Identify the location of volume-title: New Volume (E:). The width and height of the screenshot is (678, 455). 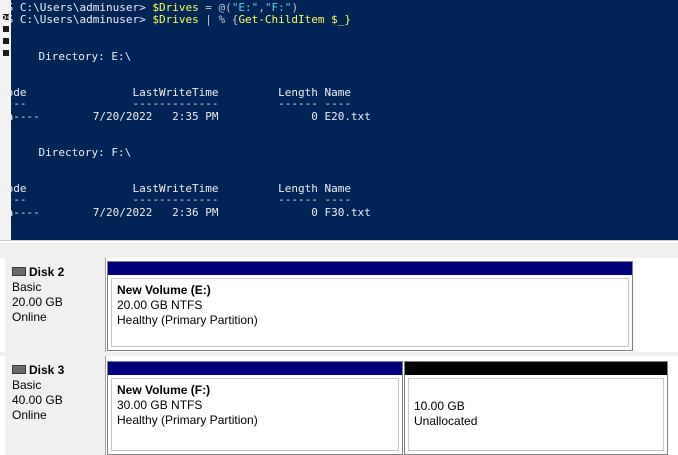
(164, 290).